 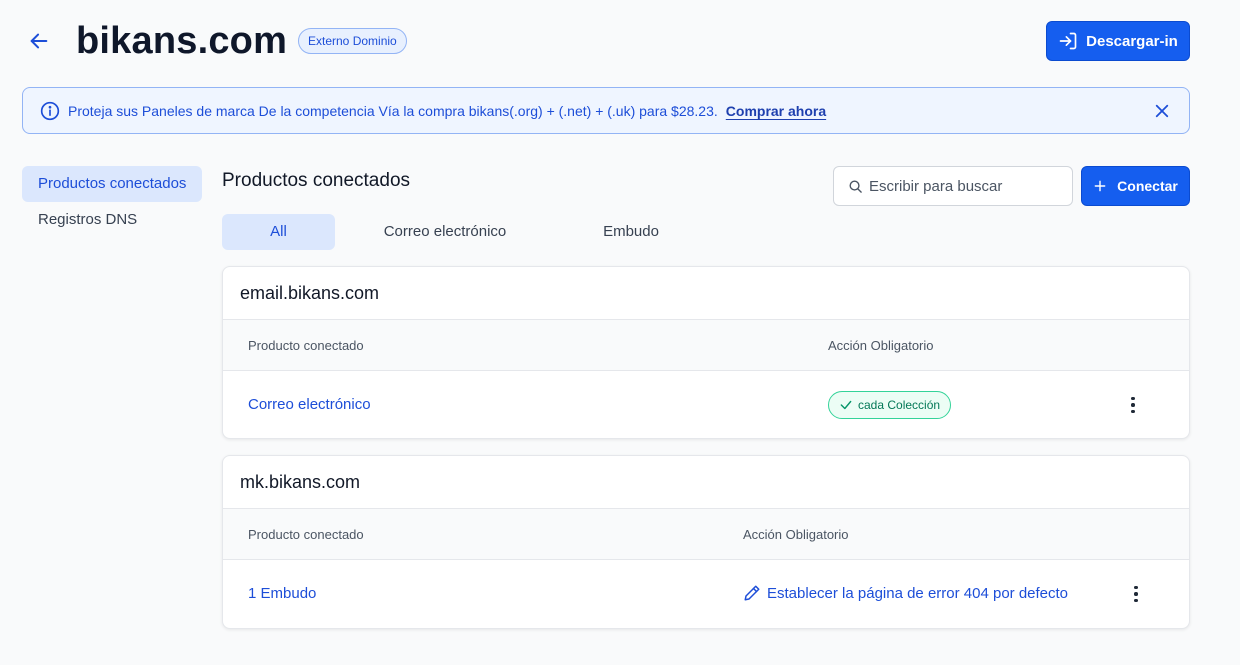 I want to click on card-header: mk.bikans.com, so click(x=706, y=482).